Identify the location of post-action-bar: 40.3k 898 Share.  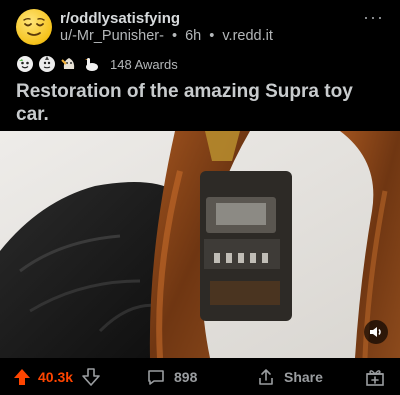
(200, 376).